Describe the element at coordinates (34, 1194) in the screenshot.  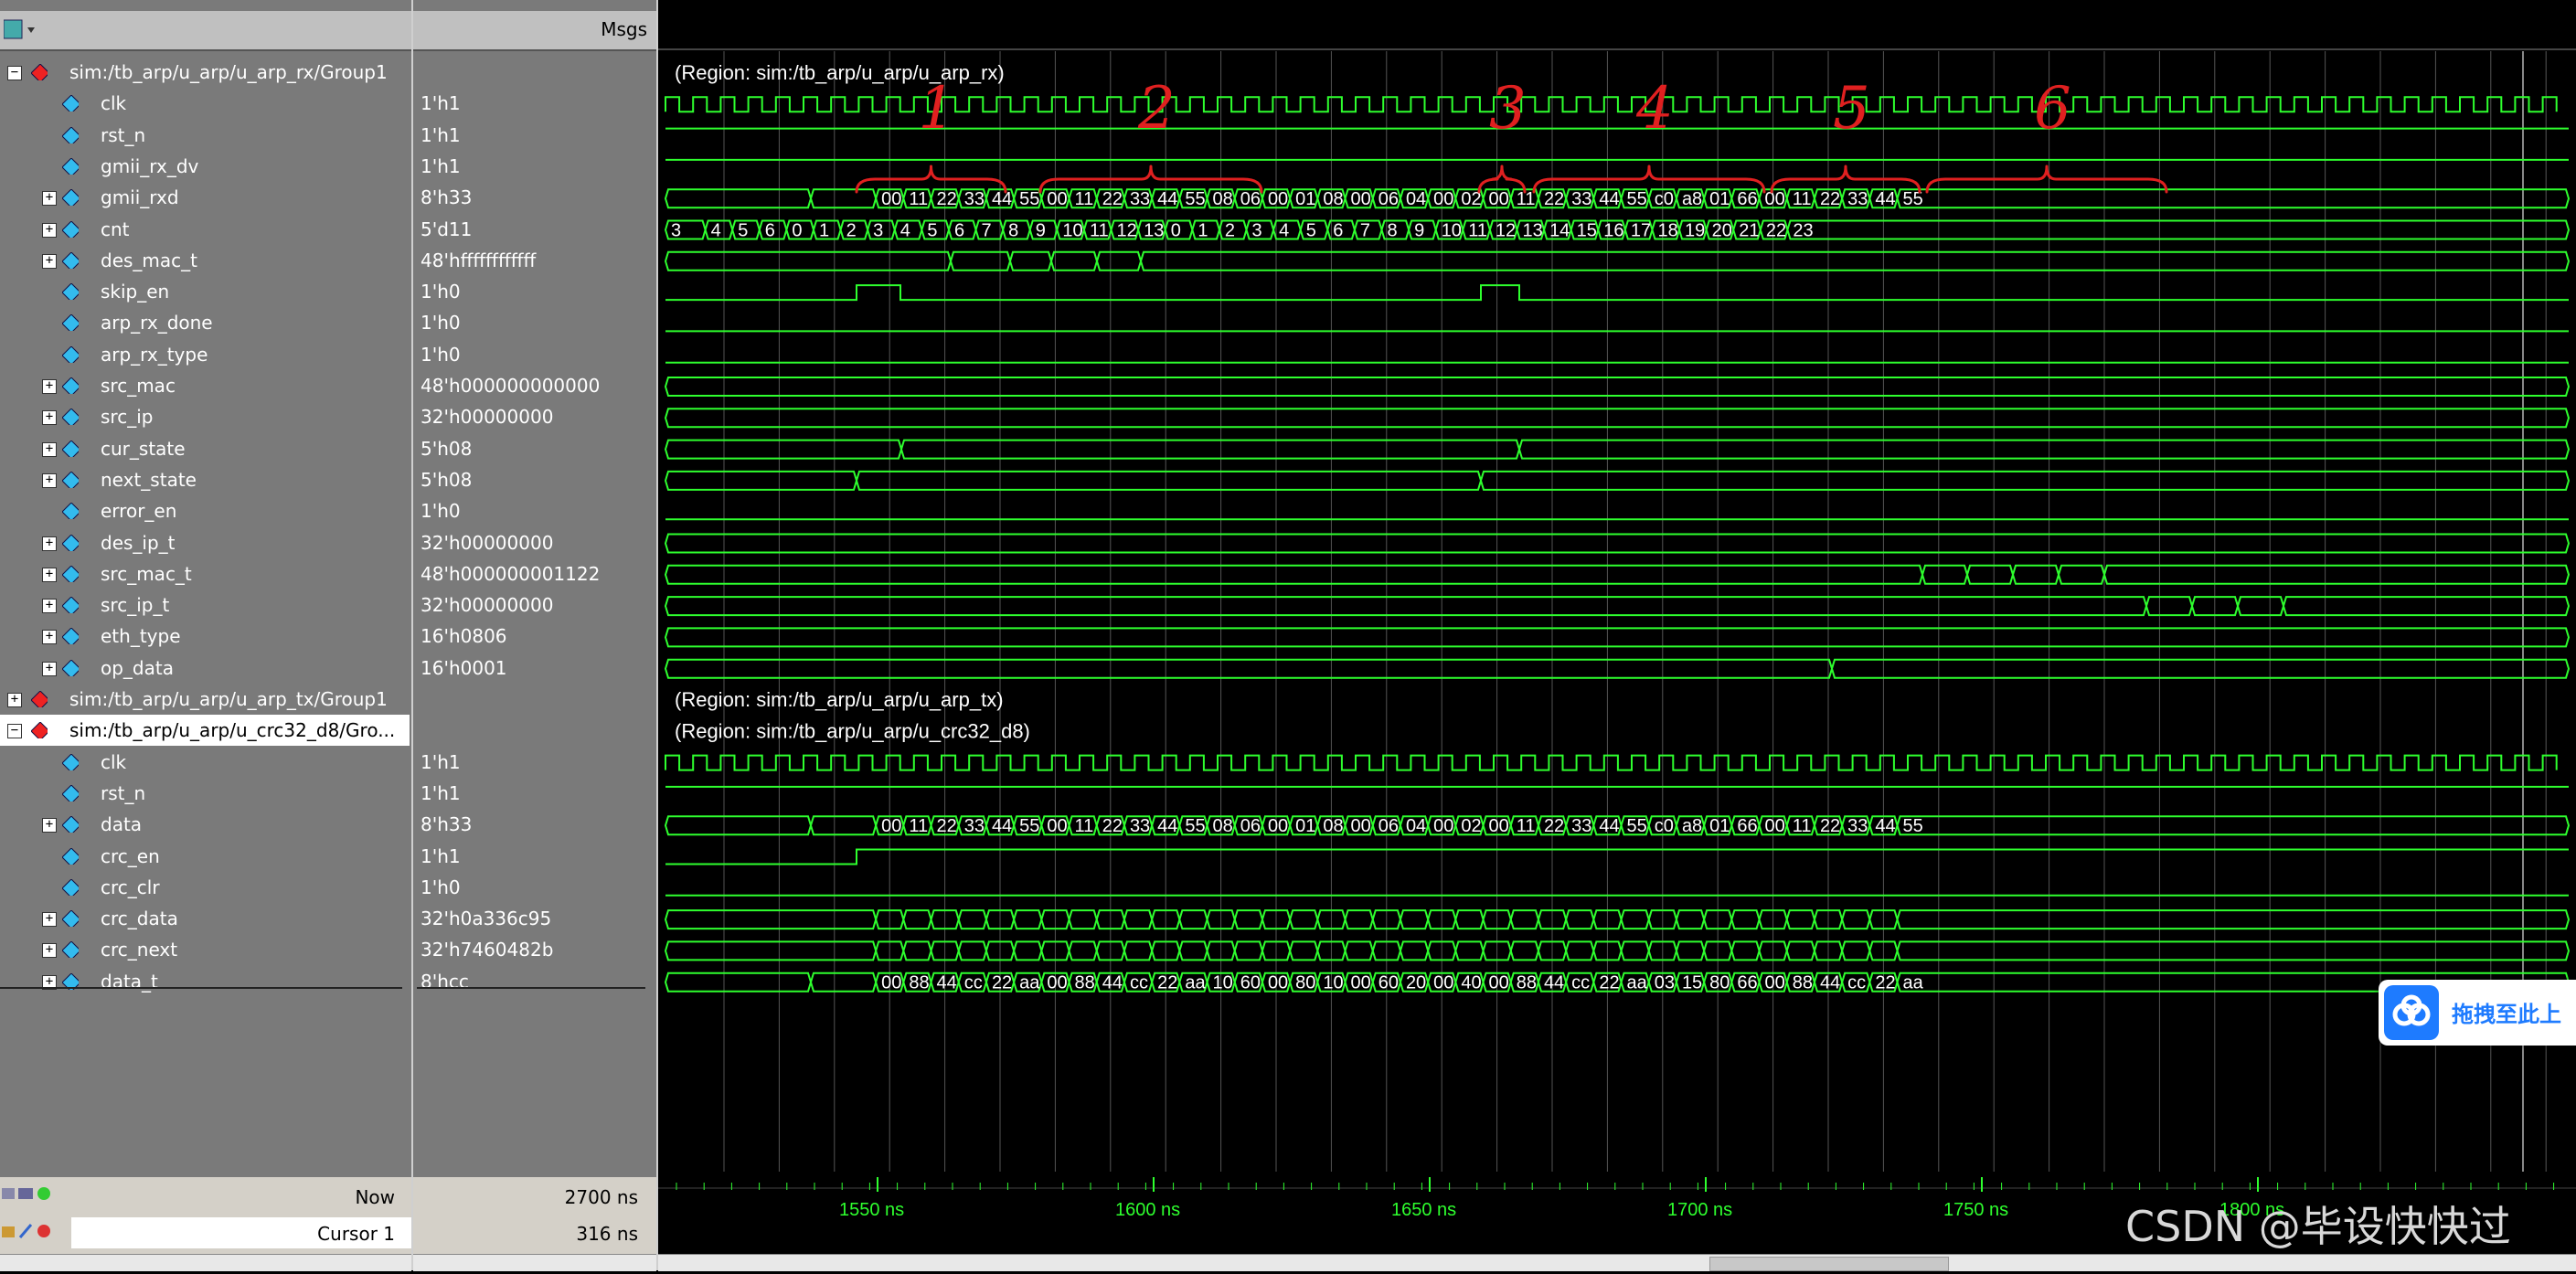
I see `cursor-add-icon` at that location.